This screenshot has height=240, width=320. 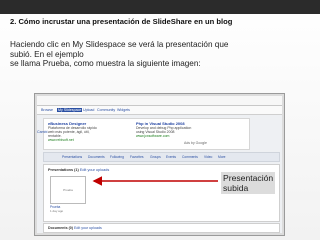 I want to click on callout-arrow, so click(x=155, y=181).